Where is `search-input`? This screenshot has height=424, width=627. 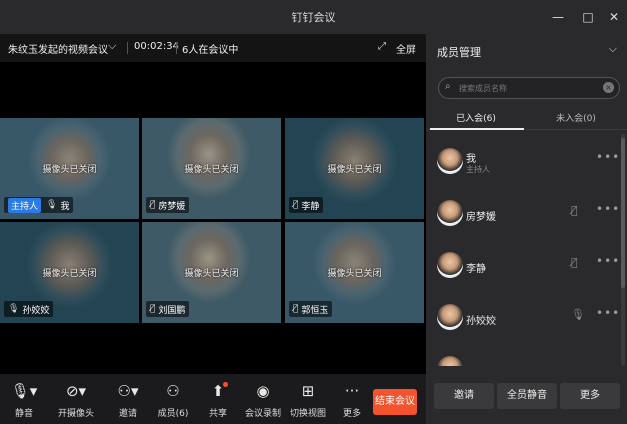
search-input is located at coordinates (529, 88).